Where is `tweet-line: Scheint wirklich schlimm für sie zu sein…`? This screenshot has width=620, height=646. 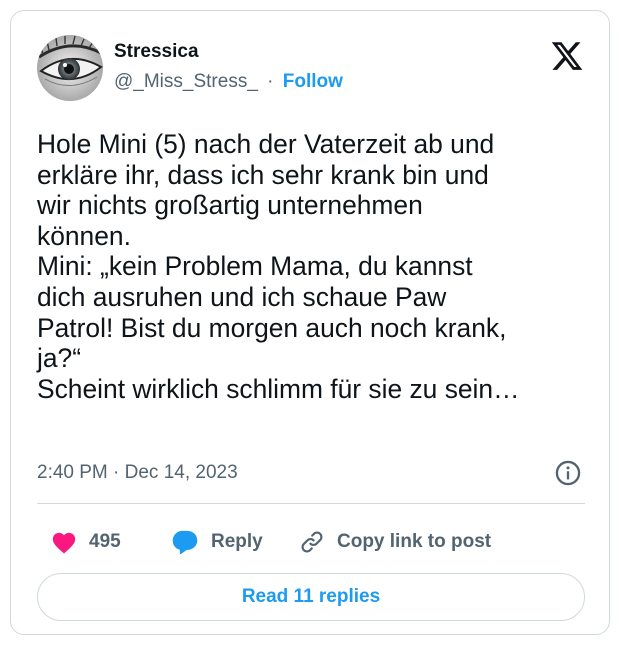
tweet-line: Scheint wirklich schlimm für sie zu sein… is located at coordinates (278, 388).